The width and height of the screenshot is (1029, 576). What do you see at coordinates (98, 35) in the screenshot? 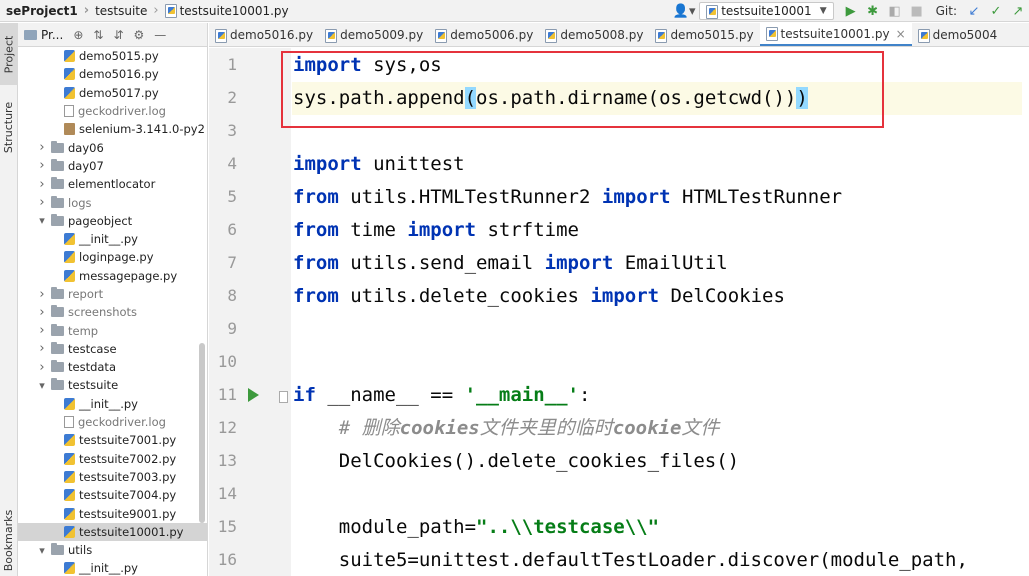
I see `collapse-icon: ⇅` at bounding box center [98, 35].